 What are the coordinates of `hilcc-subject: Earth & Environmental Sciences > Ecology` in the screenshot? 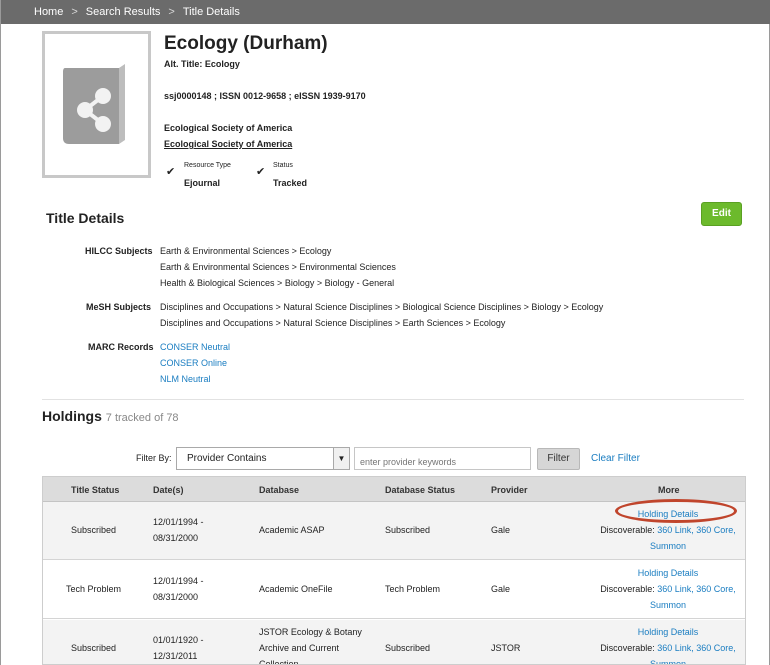 It's located at (246, 251).